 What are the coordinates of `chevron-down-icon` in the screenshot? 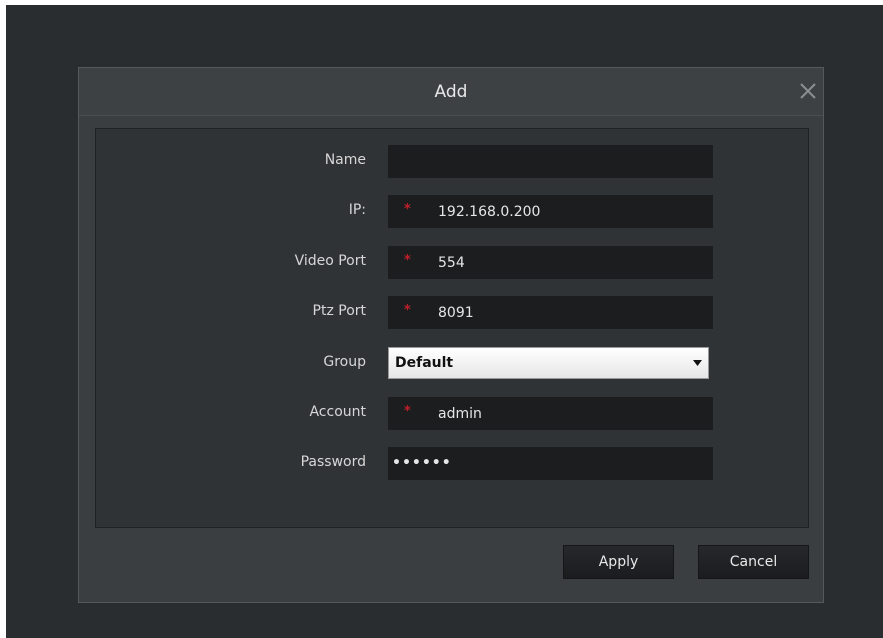 It's located at (697, 363).